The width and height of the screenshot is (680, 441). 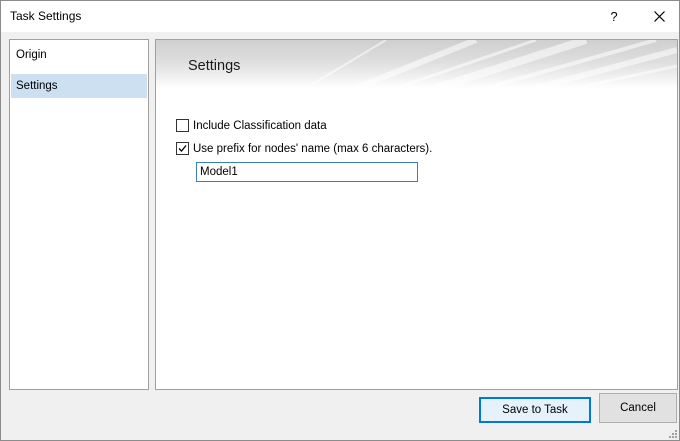 What do you see at coordinates (214, 66) in the screenshot?
I see `panel-title: Settings` at bounding box center [214, 66].